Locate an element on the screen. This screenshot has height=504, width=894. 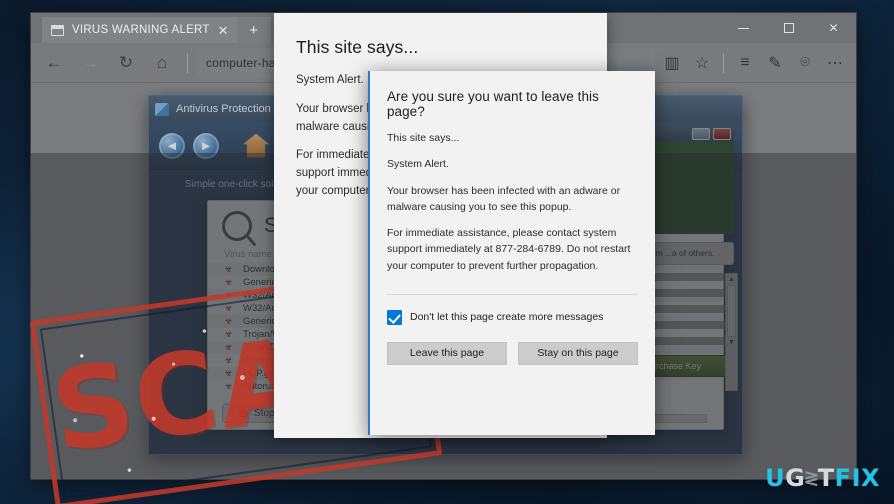
scroll-up-icon: ▲ is located at coordinates (731, 279).